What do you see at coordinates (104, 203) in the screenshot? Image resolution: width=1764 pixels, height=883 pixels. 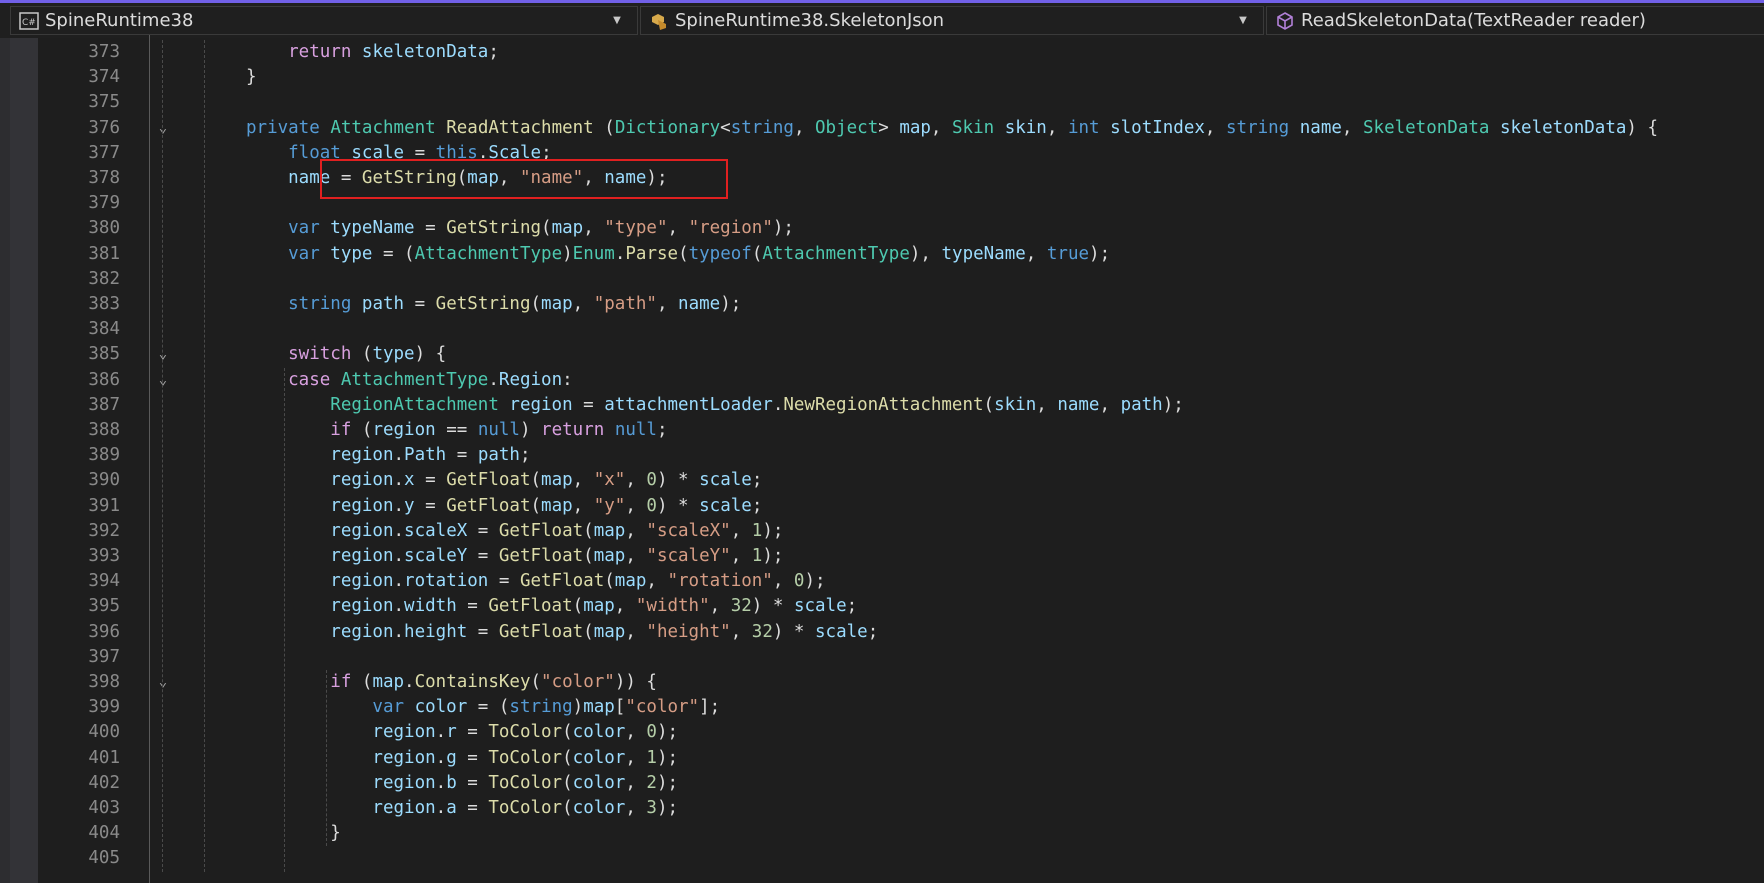 I see `line-number: 379` at bounding box center [104, 203].